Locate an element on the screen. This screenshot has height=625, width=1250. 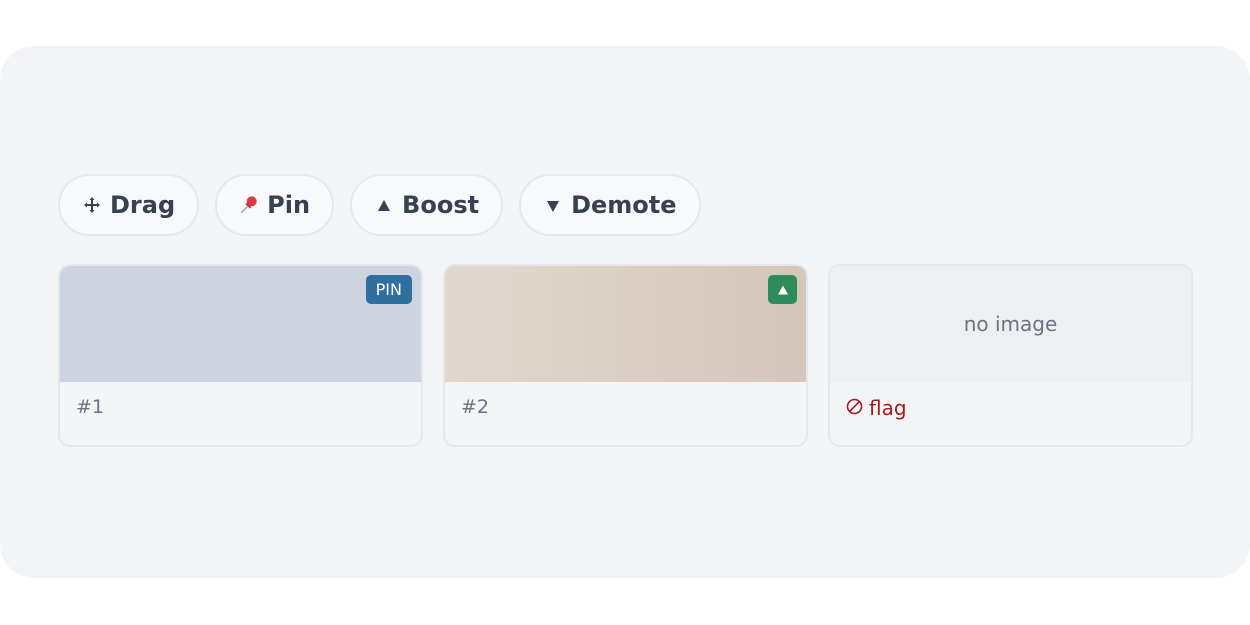
drag-label: Drag is located at coordinates (143, 205).